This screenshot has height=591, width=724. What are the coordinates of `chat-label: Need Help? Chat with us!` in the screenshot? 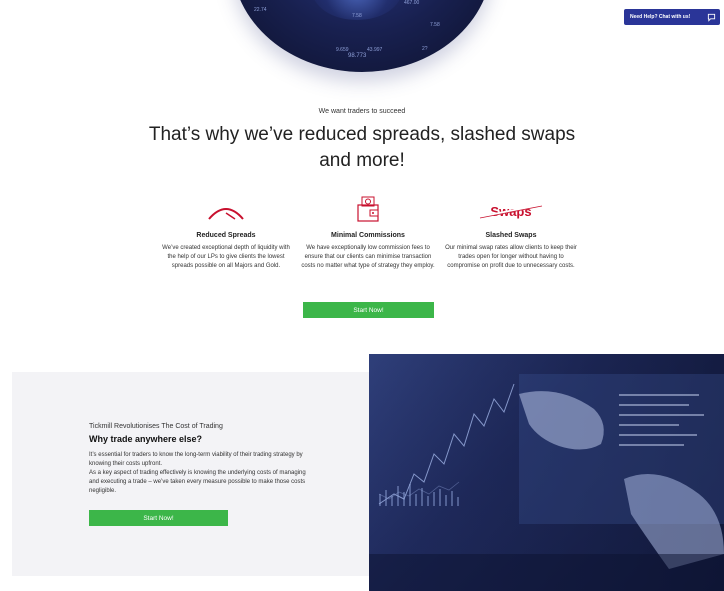 It's located at (660, 17).